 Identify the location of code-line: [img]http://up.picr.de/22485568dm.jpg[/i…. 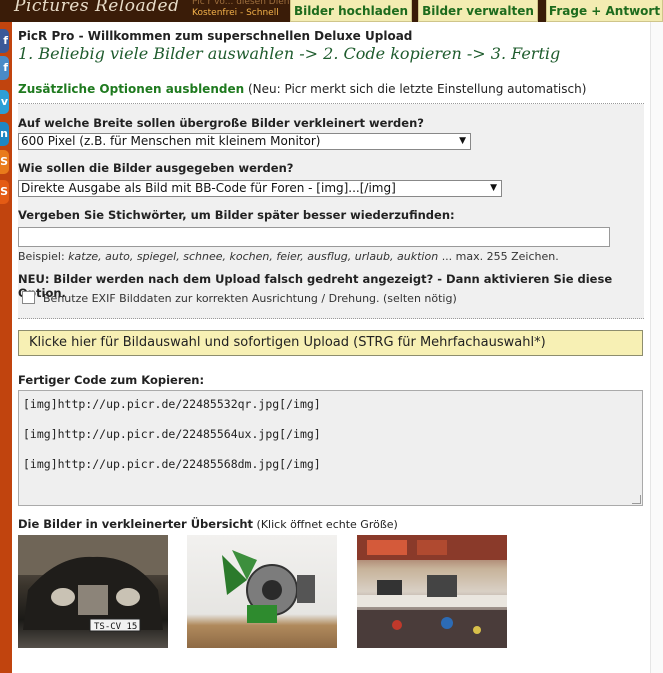
(172, 464).